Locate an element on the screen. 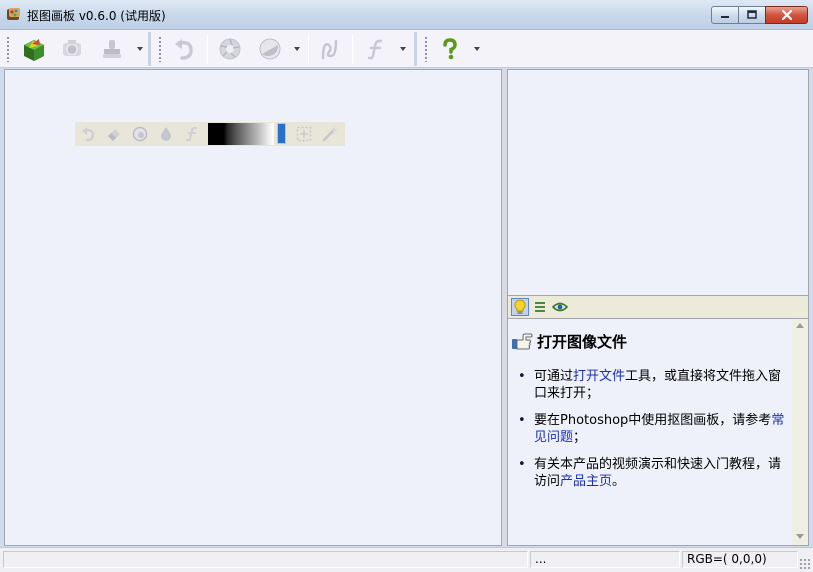  aperture-tool is located at coordinates (230, 49).